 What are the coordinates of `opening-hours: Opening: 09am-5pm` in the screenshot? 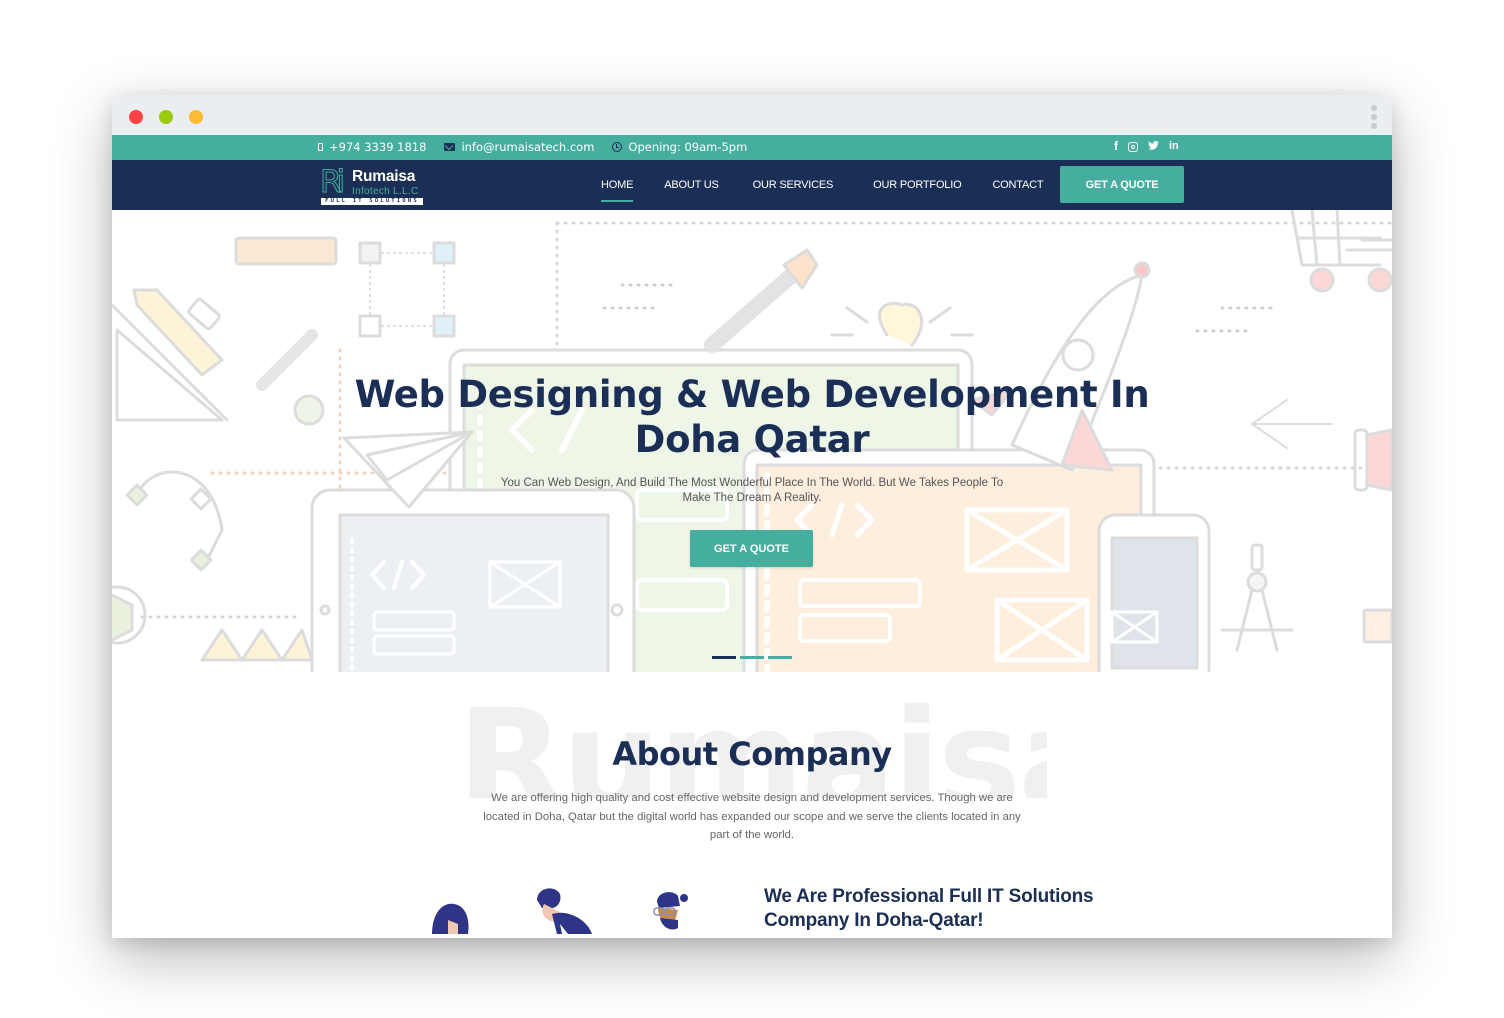 It's located at (688, 147).